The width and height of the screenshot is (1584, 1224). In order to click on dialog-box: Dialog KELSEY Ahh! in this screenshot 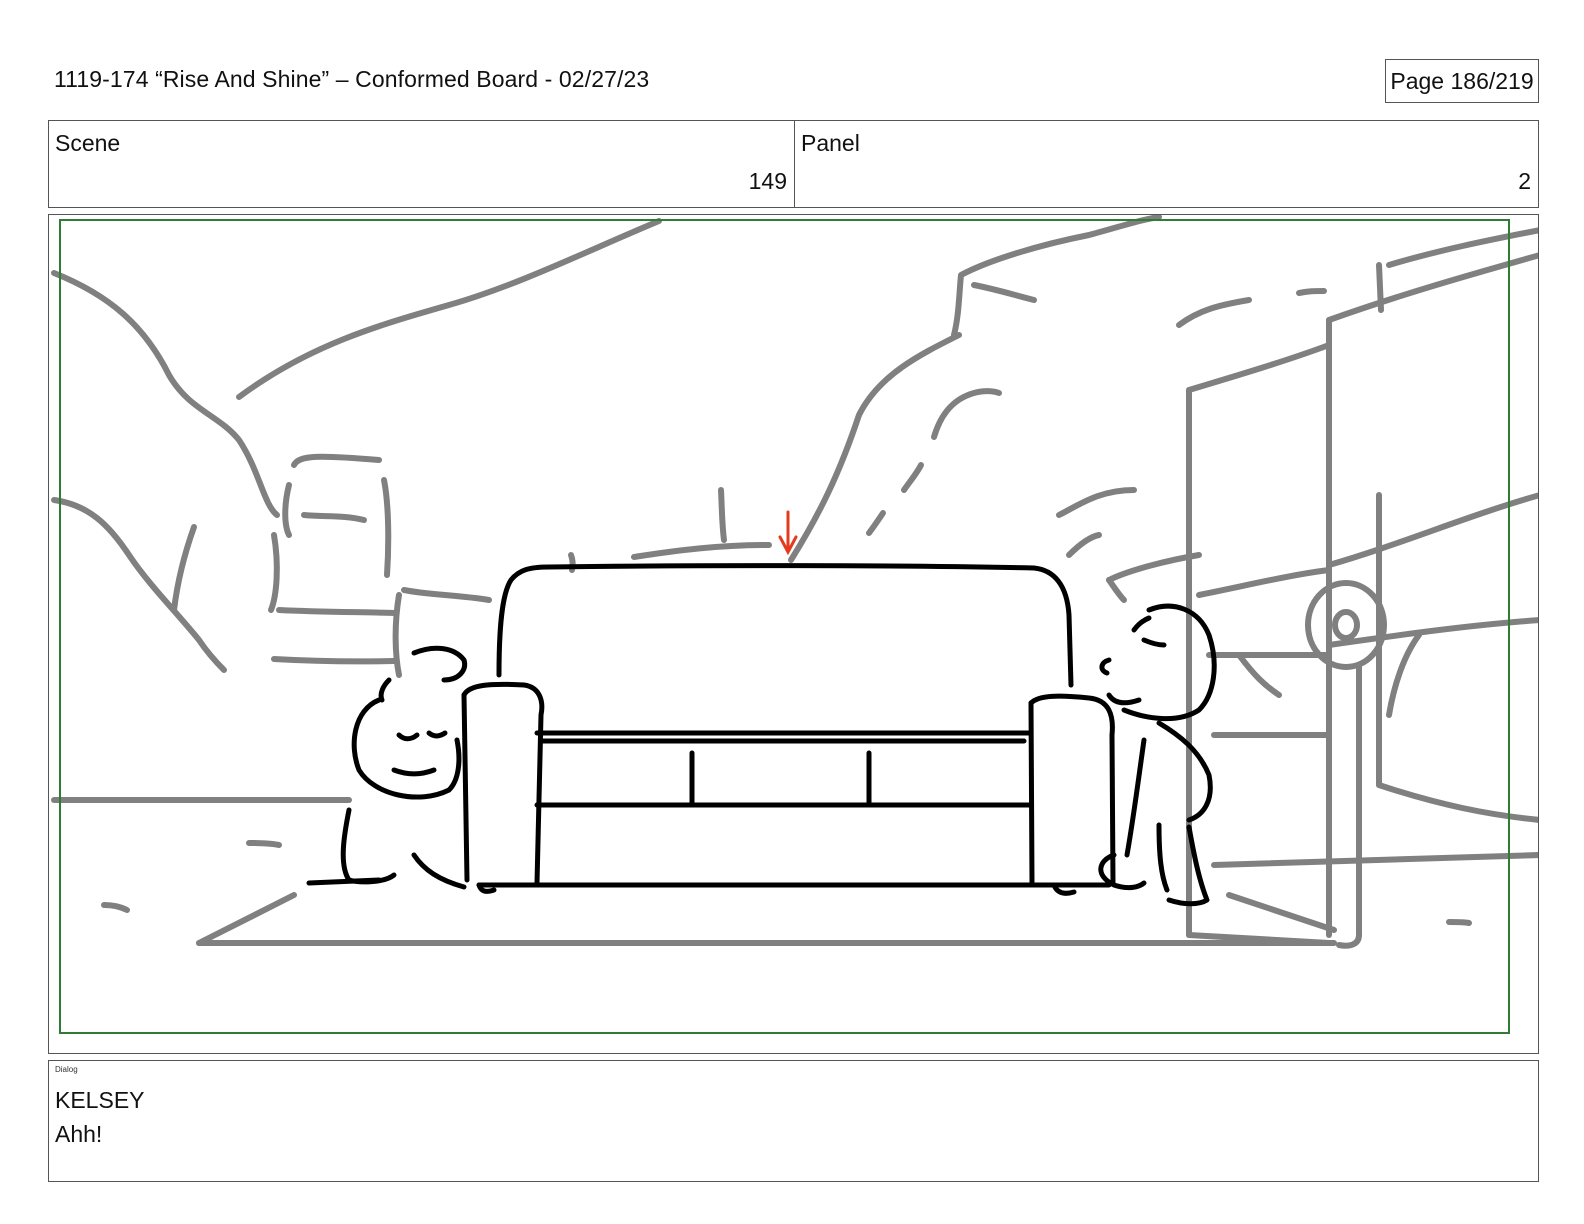, I will do `click(793, 1121)`.